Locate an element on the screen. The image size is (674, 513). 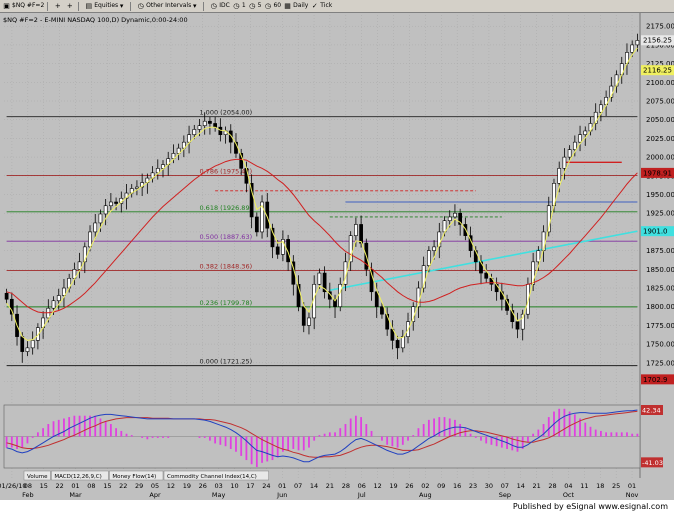
month-label: May is located at coordinates (219, 495).